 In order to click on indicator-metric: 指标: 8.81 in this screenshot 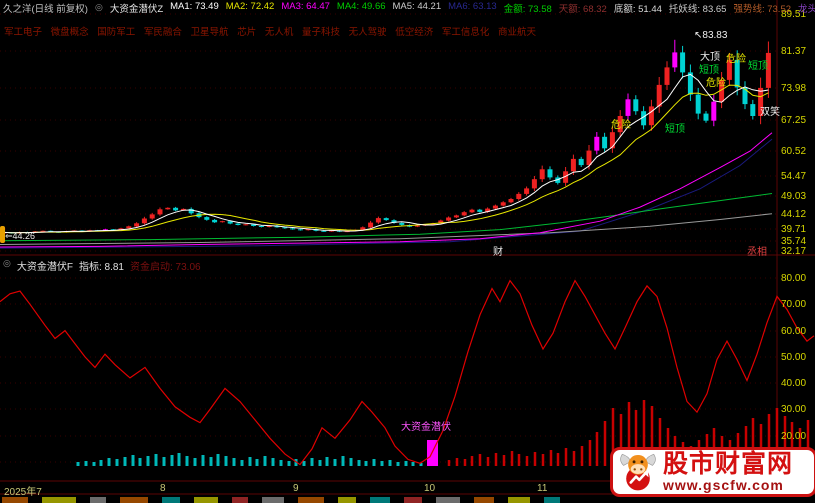, I will do `click(101, 267)`.